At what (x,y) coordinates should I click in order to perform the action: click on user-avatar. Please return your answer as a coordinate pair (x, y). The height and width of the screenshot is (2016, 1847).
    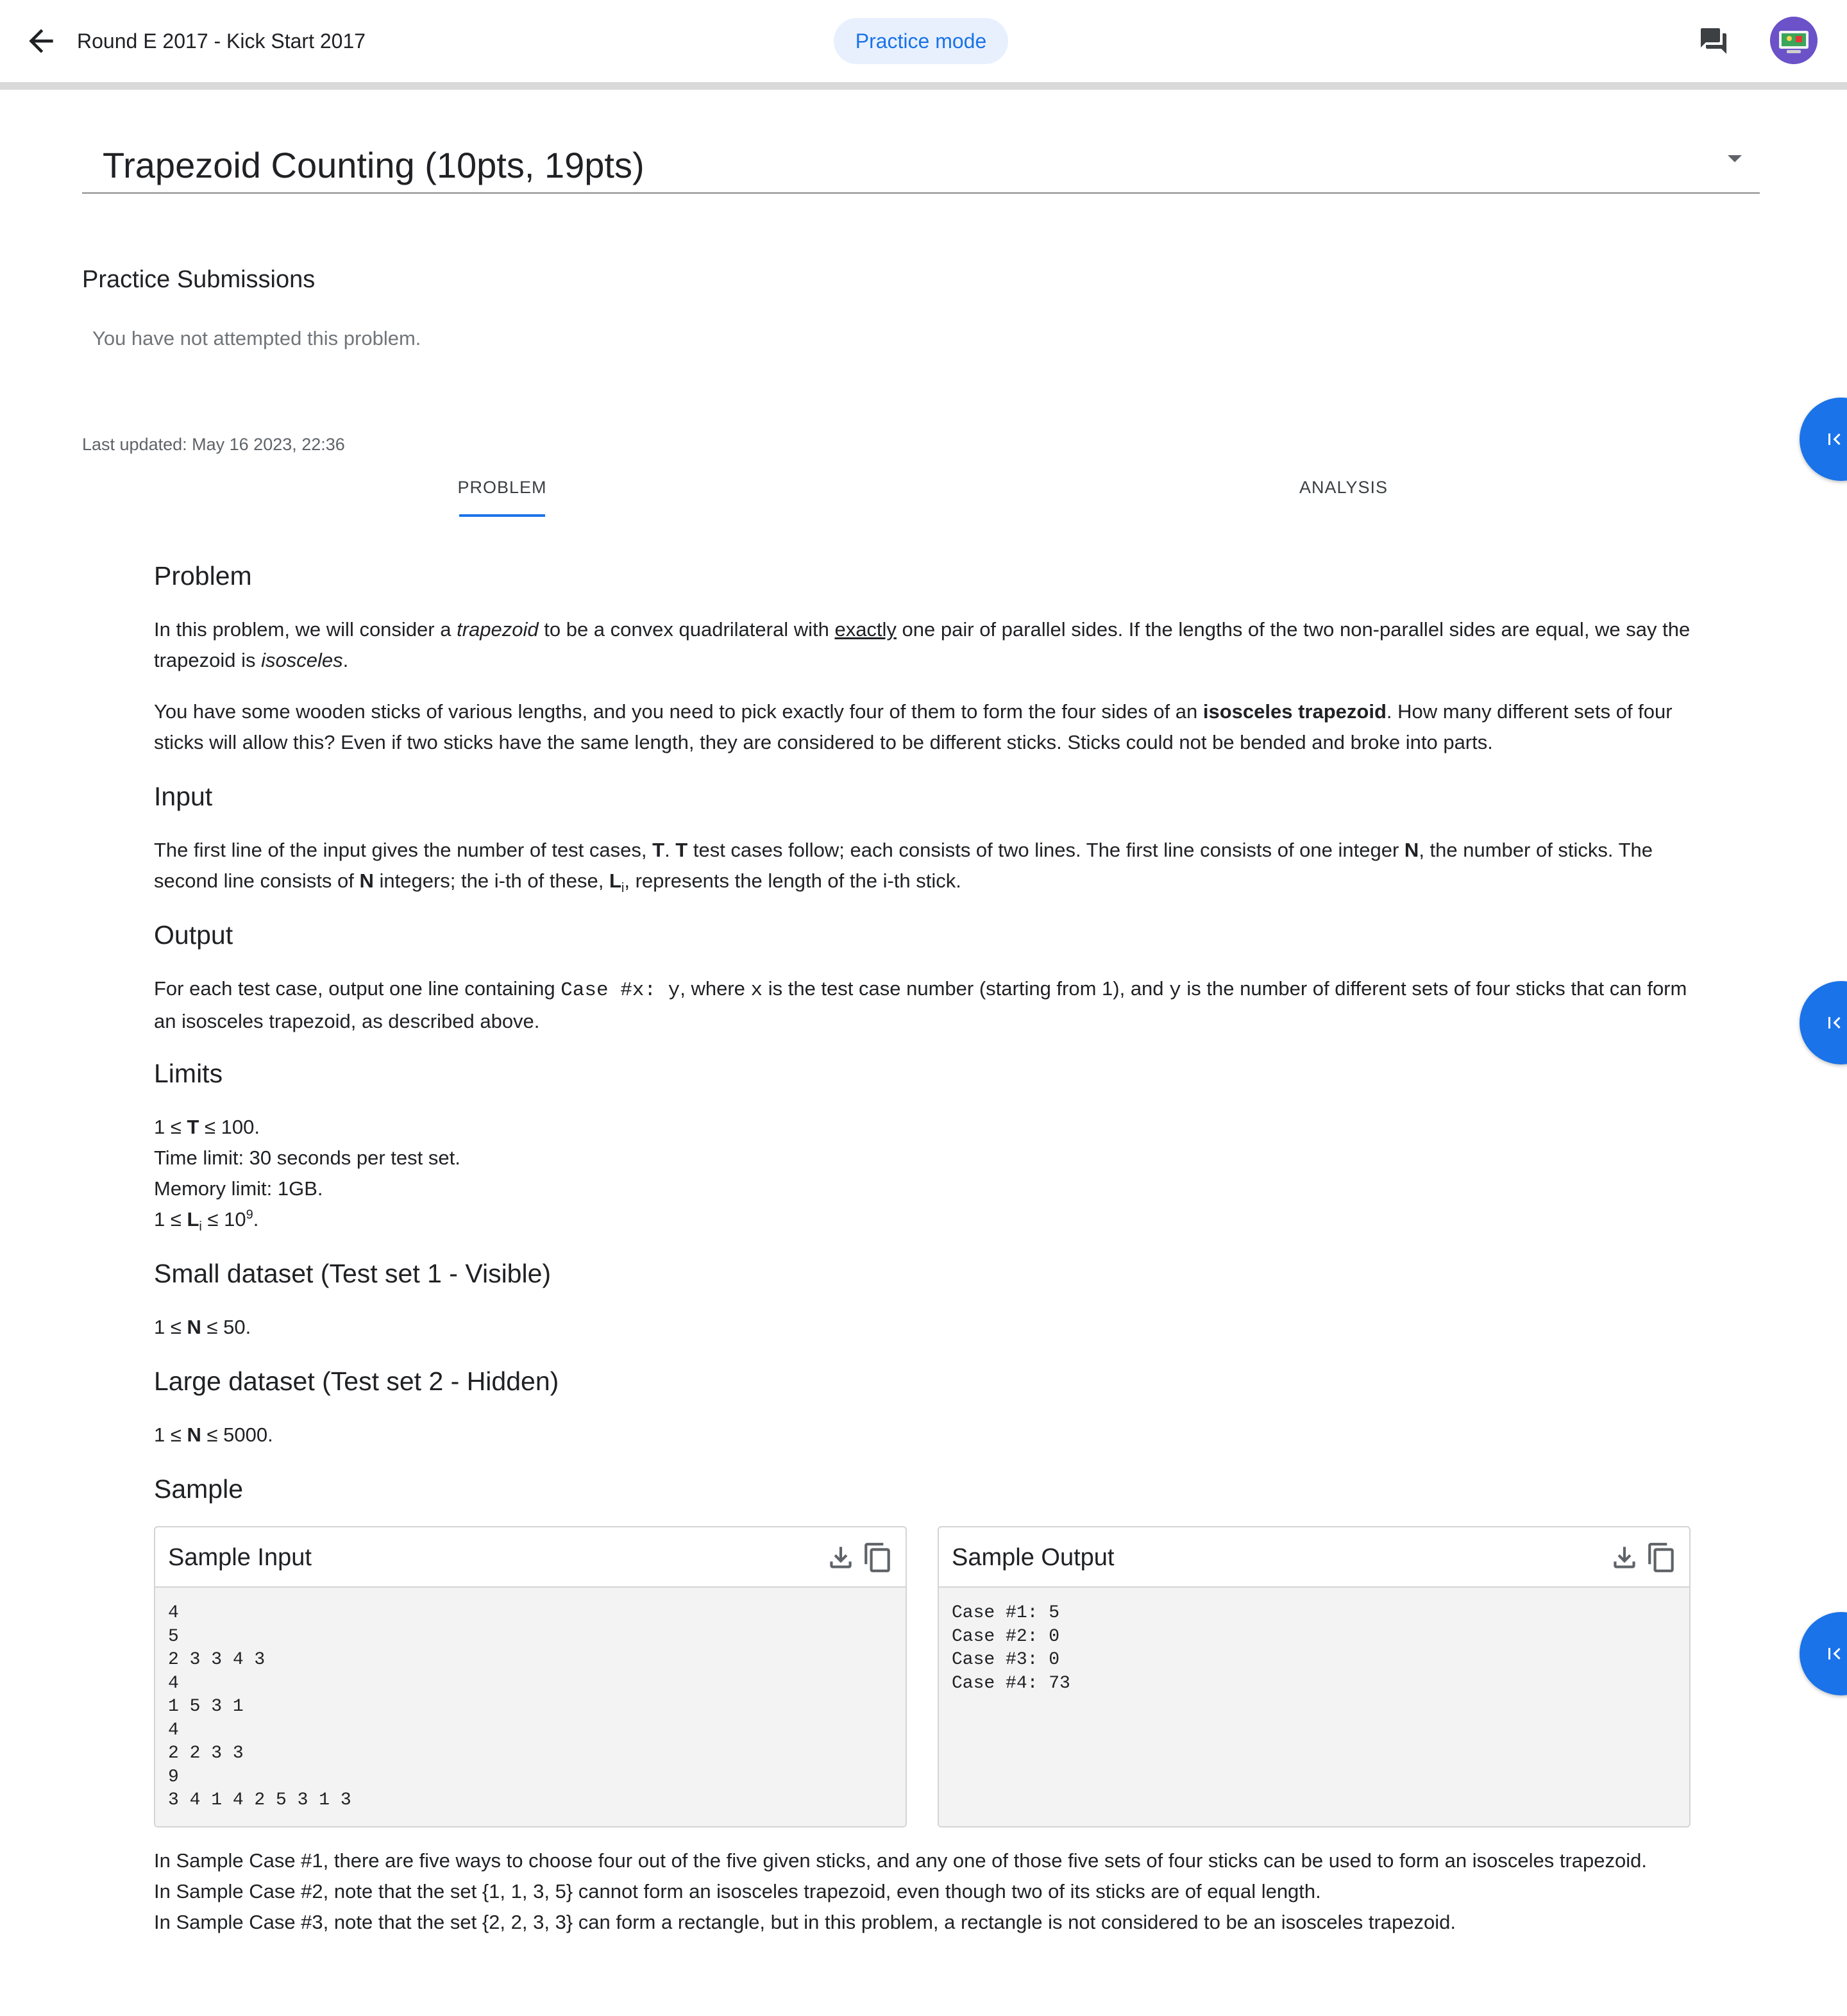
    Looking at the image, I should click on (1794, 40).